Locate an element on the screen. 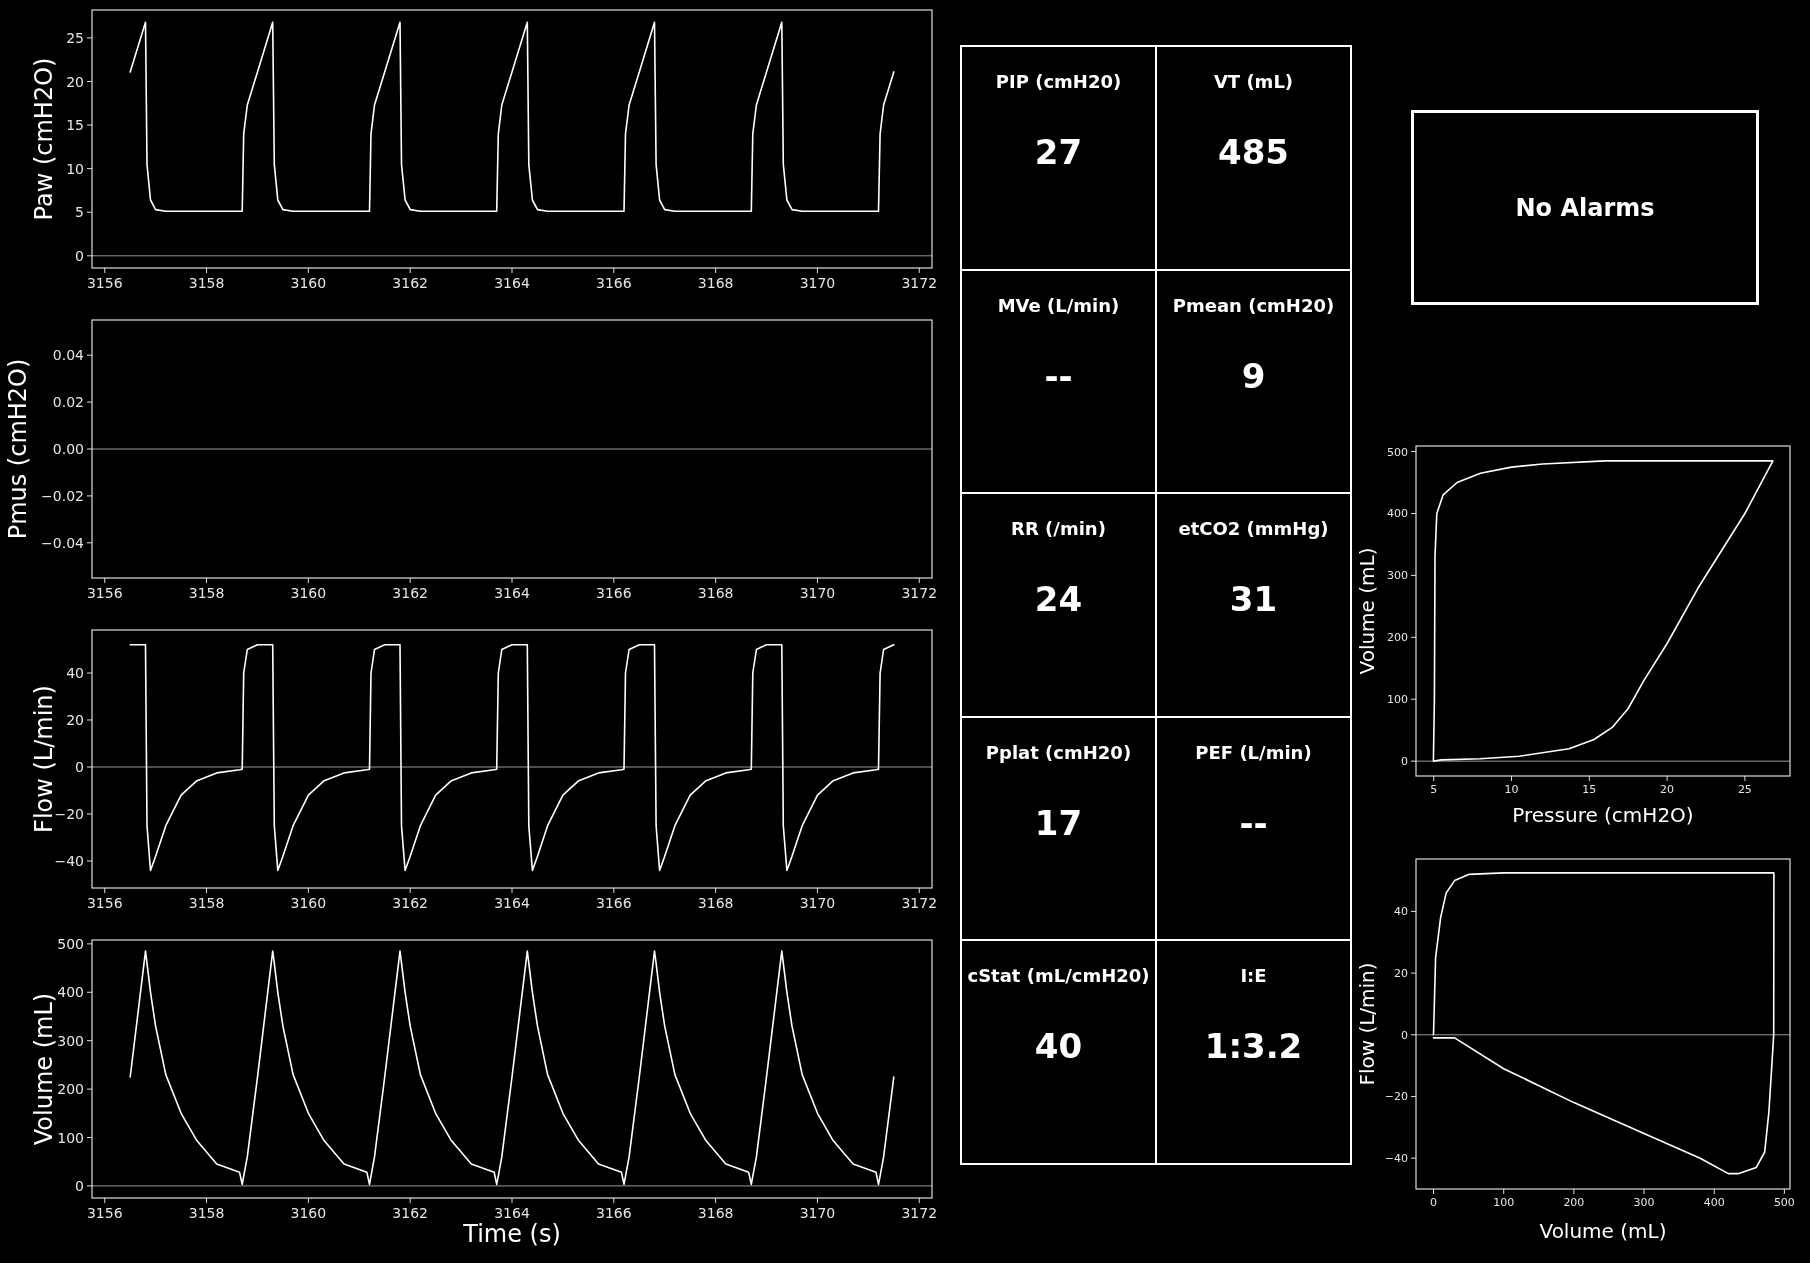 Image resolution: width=1810 pixels, height=1263 pixels. metric-label: RR (/min) is located at coordinates (1058, 529).